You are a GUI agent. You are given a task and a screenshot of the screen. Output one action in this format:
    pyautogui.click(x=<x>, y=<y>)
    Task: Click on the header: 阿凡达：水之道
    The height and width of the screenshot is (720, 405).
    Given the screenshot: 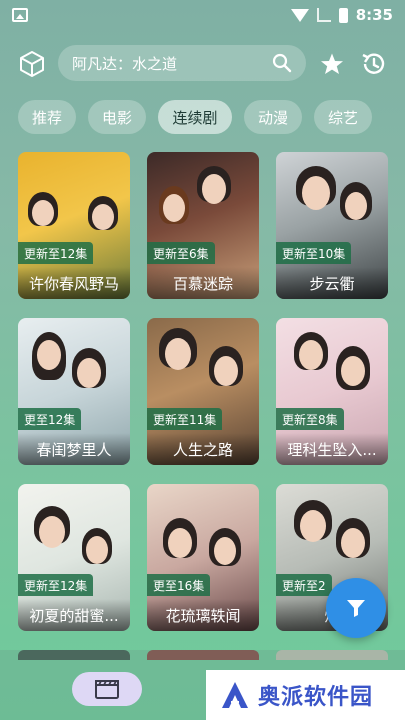 What is the action you would take?
    pyautogui.click(x=202, y=64)
    